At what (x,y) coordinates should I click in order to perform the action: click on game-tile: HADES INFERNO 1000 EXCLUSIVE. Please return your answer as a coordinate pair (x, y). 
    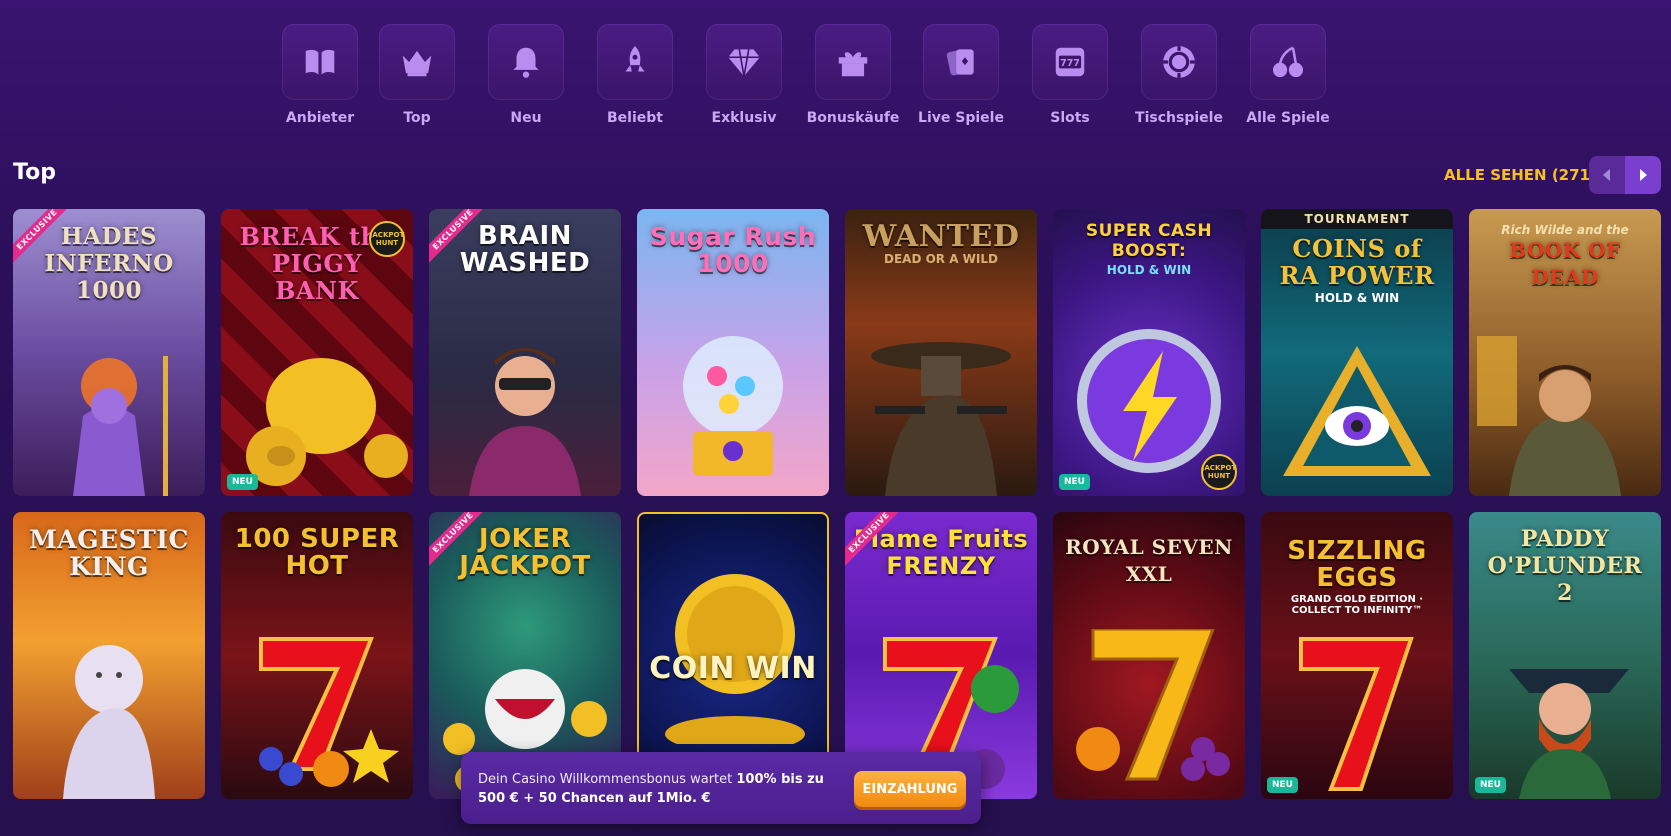
    Looking at the image, I should click on (109, 352).